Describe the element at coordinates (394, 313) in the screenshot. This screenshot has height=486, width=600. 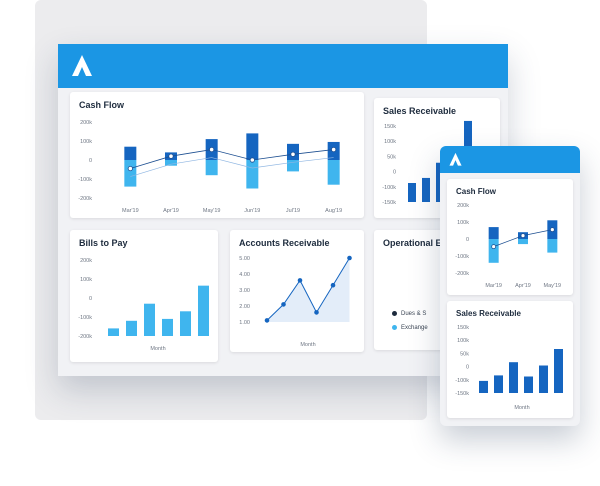
I see `legend-dot-dark` at that location.